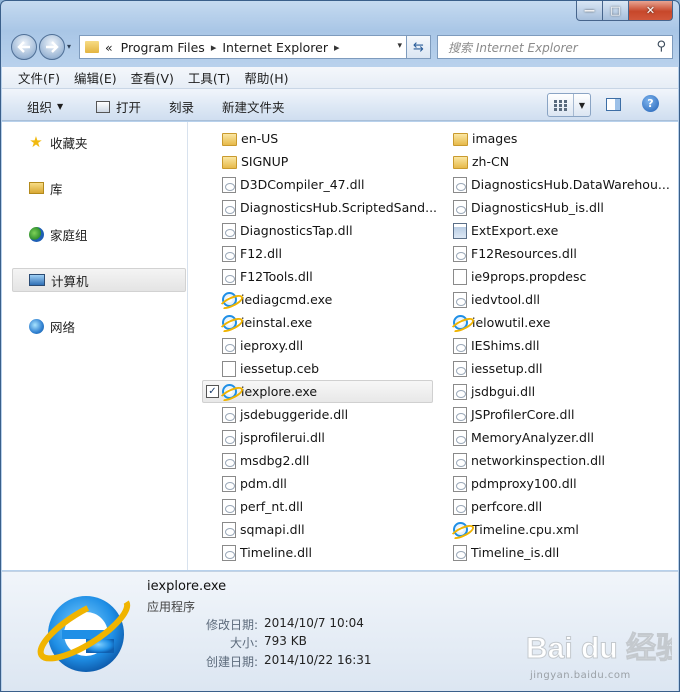 The width and height of the screenshot is (680, 692). What do you see at coordinates (589, 11) in the screenshot?
I see `minimize-button: —` at bounding box center [589, 11].